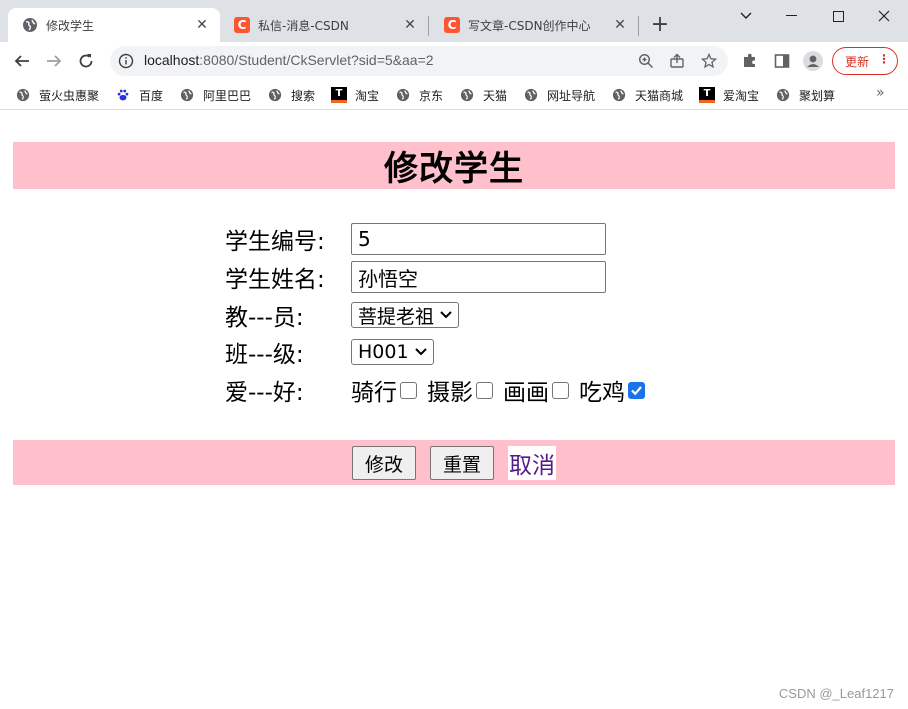 The height and width of the screenshot is (709, 908). Describe the element at coordinates (151, 95) in the screenshot. I see `bookmark-label: 百度` at that location.